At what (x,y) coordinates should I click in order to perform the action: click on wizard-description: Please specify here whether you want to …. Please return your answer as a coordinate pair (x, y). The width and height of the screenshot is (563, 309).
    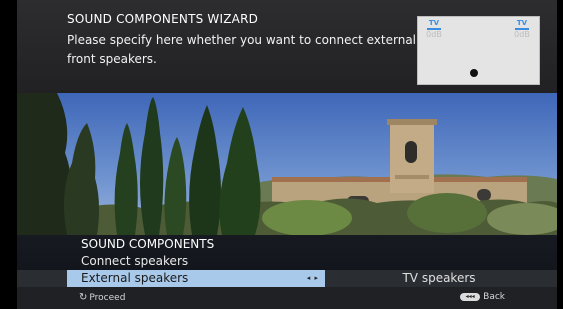
    Looking at the image, I should click on (242, 49).